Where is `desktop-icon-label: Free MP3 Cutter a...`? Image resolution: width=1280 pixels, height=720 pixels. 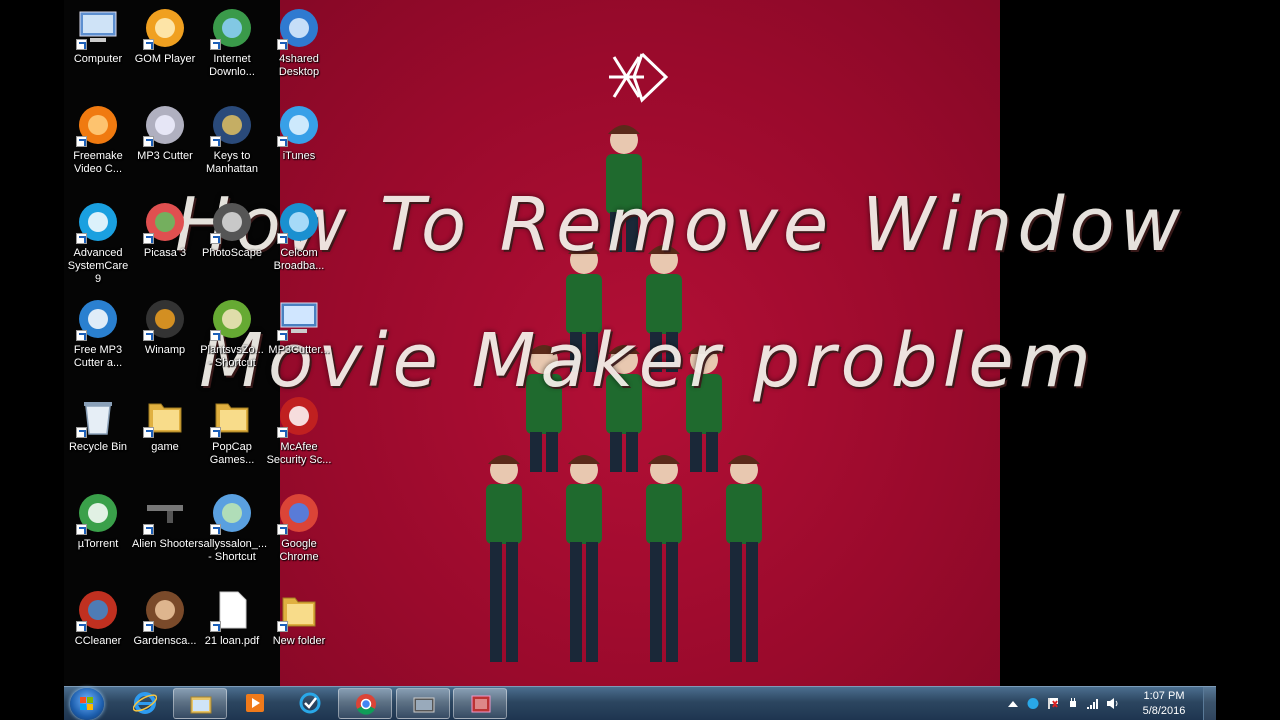 desktop-icon-label: Free MP3 Cutter a... is located at coordinates (98, 356).